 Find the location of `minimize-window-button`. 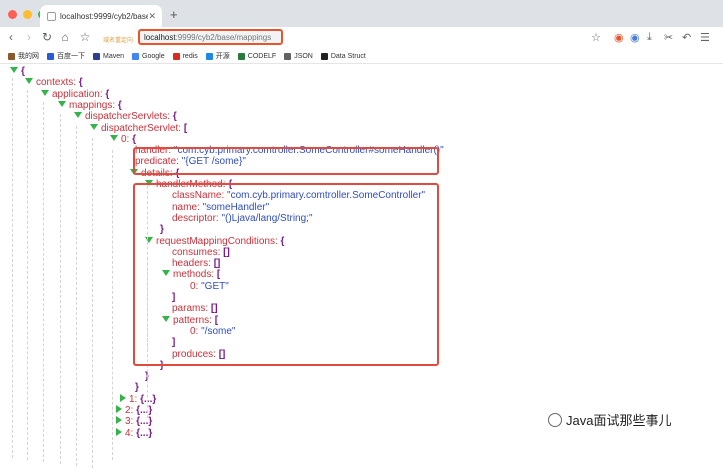

minimize-window-button is located at coordinates (27, 14).